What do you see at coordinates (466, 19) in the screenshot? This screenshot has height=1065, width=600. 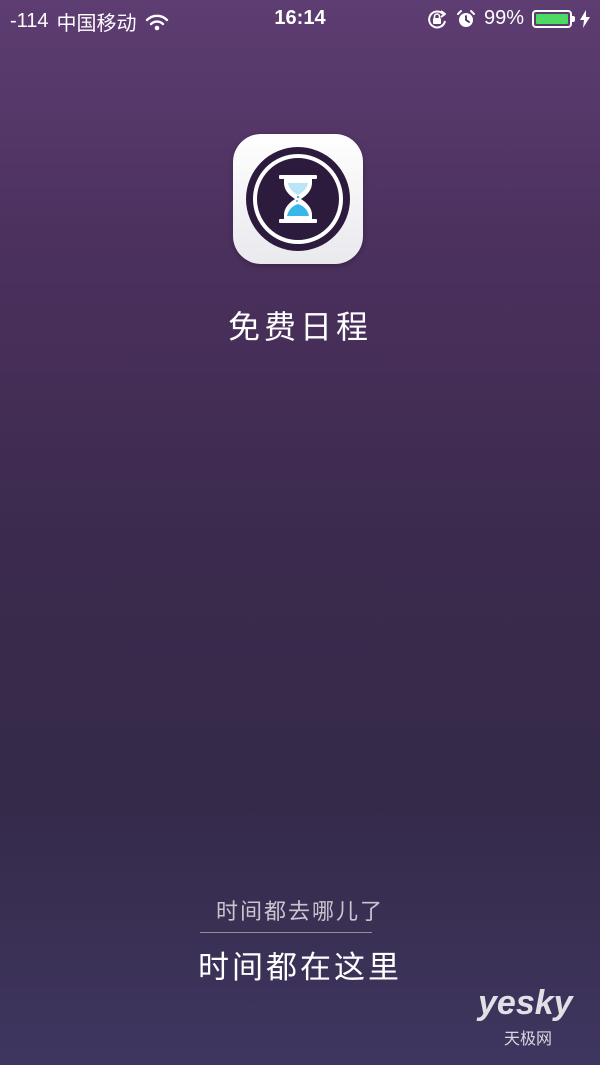 I see `alarm-icon` at bounding box center [466, 19].